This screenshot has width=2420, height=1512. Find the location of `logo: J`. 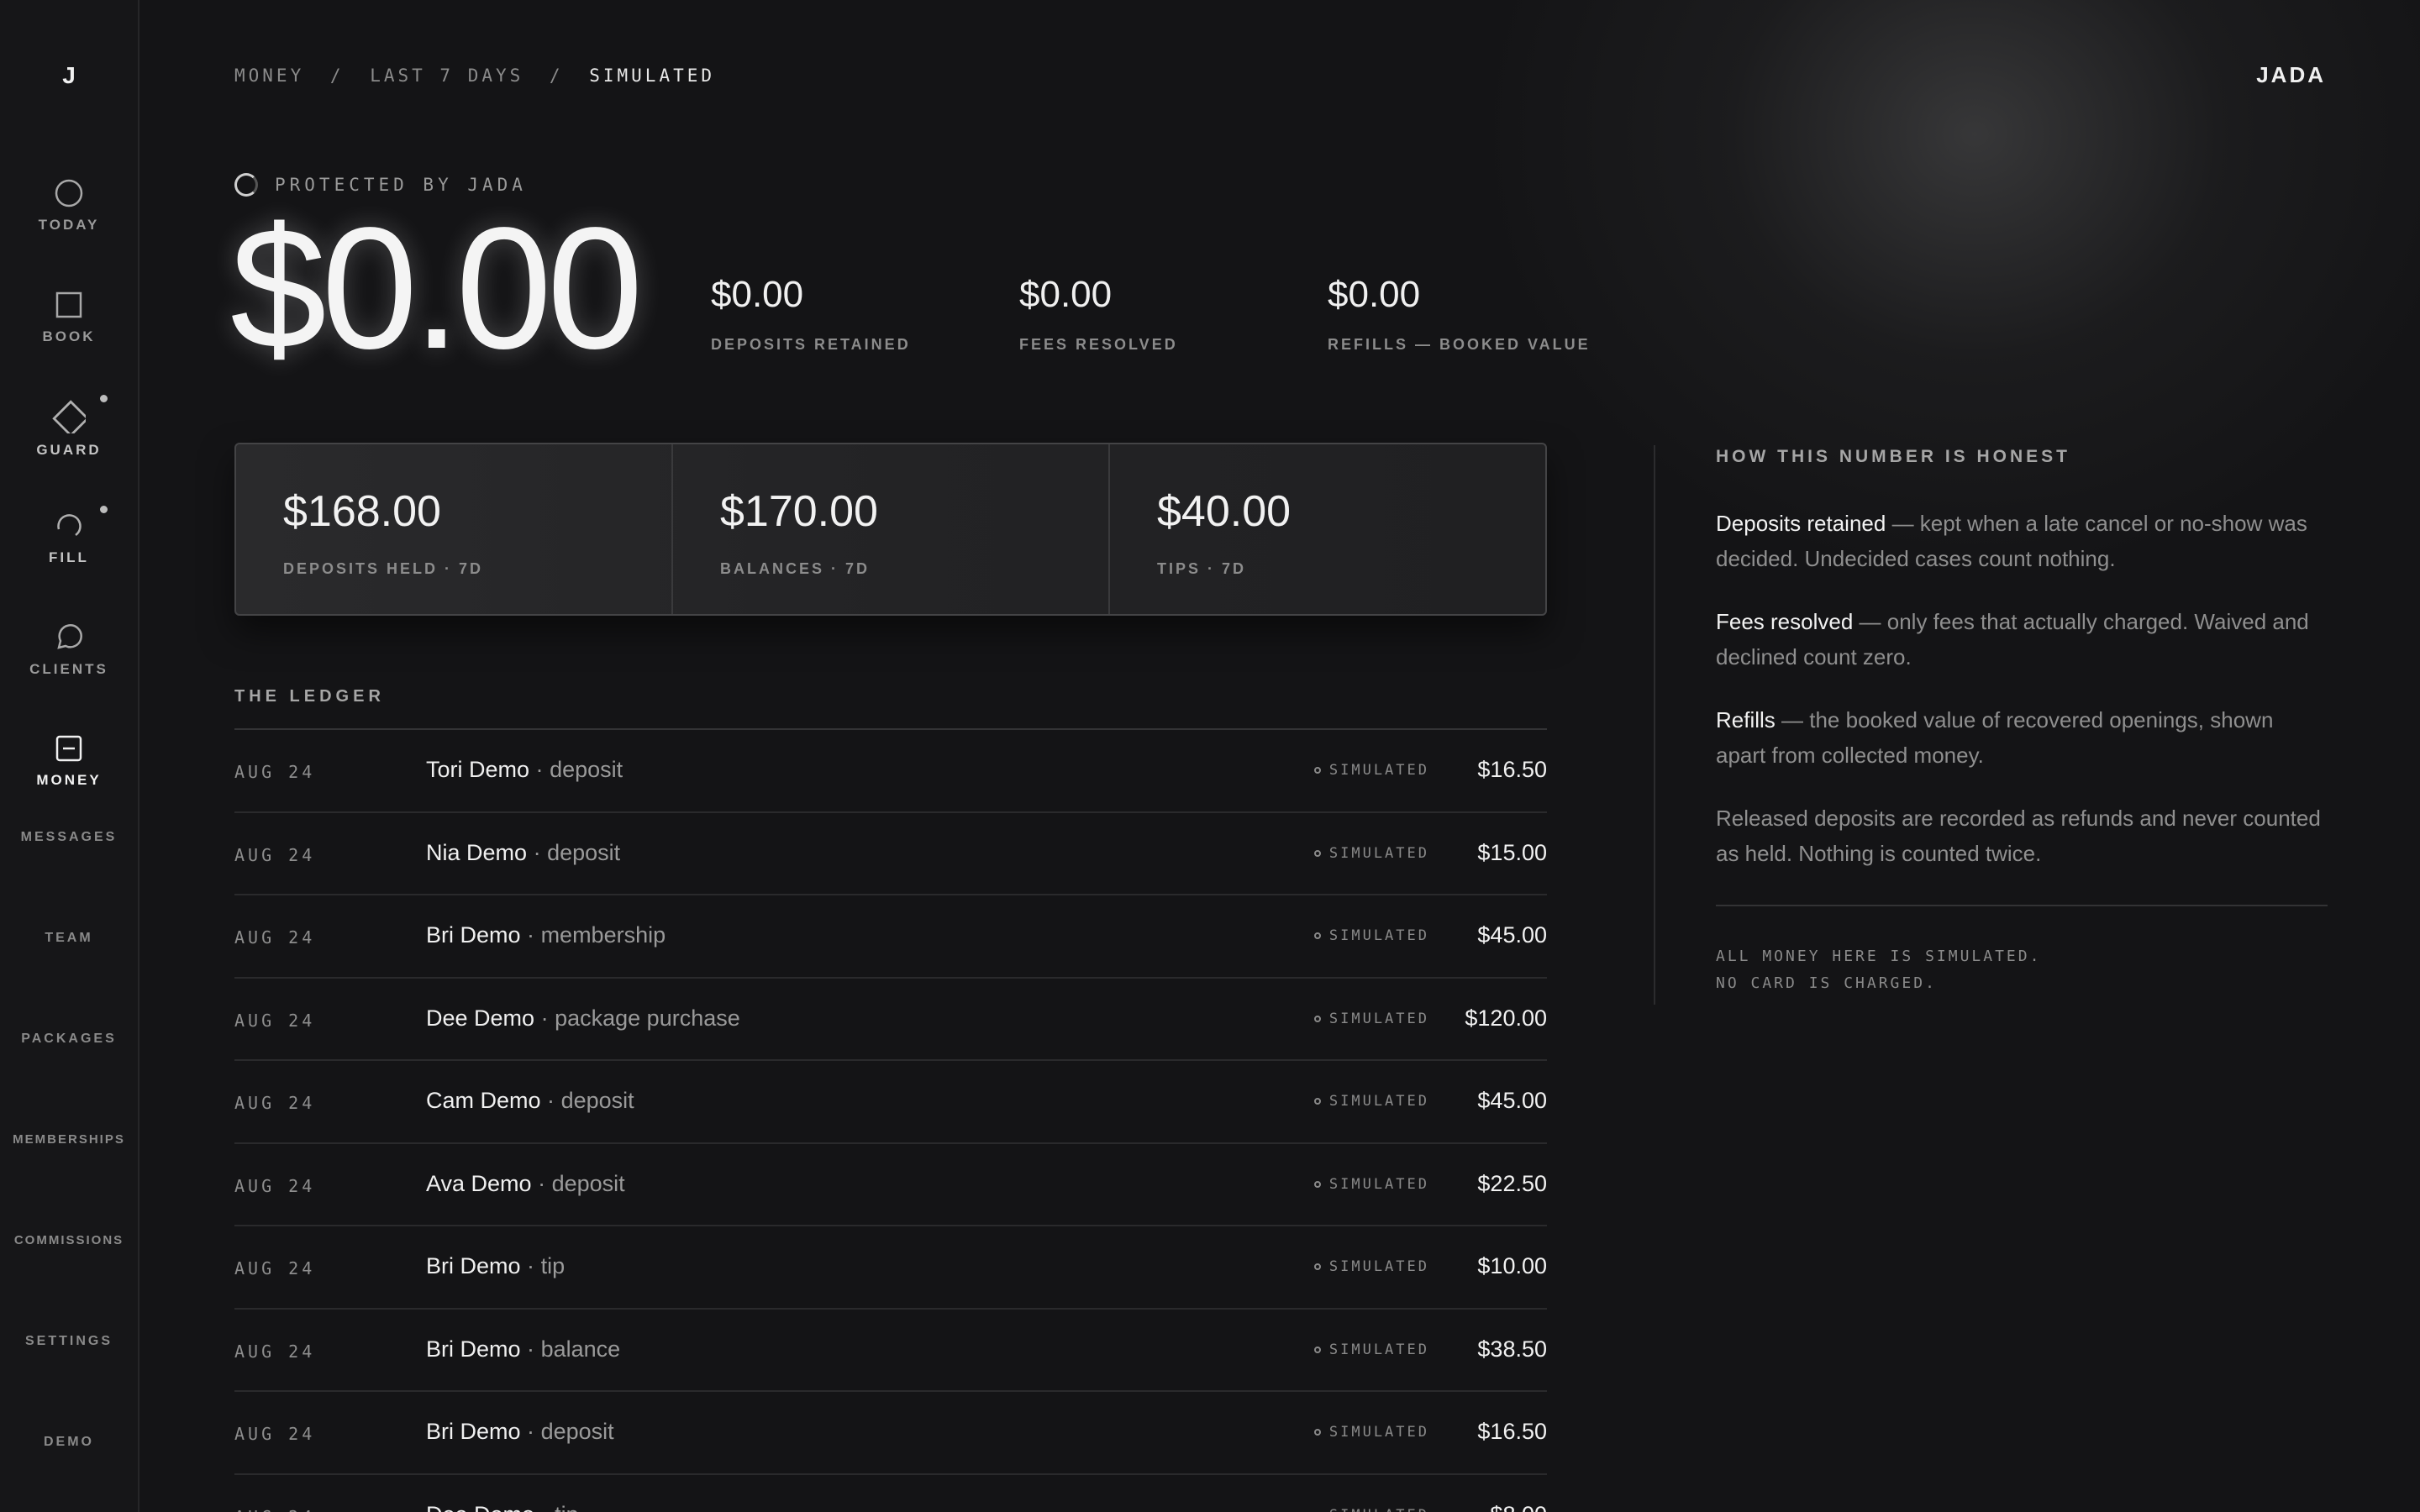

logo: J is located at coordinates (69, 75).